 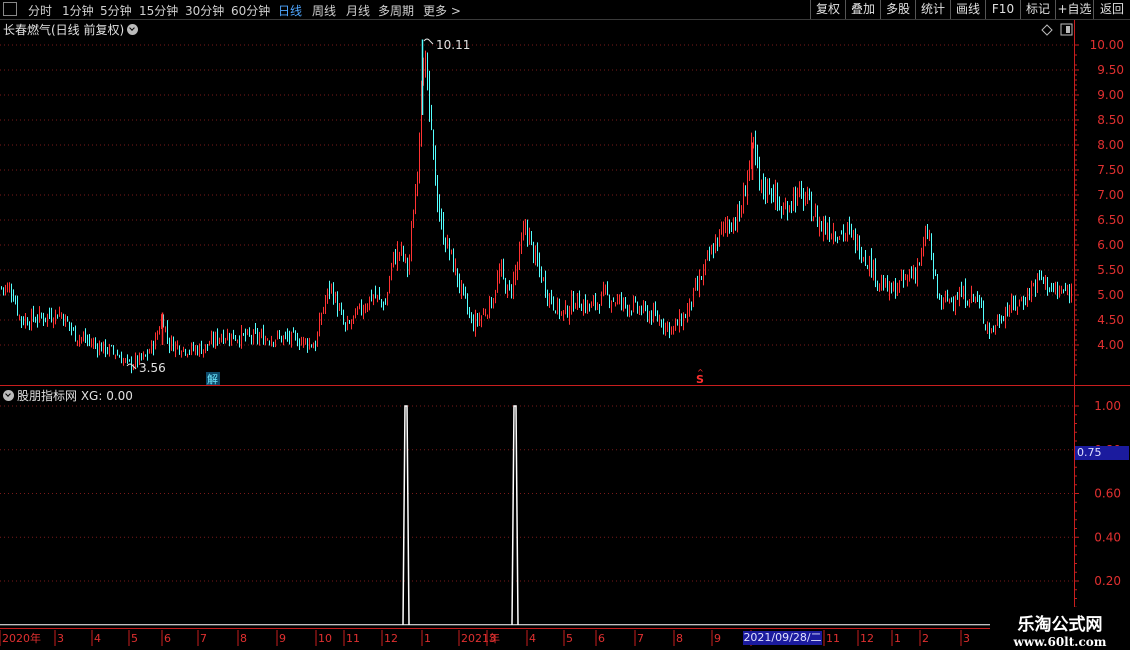 I want to click on price-tick-label: 8.50, so click(x=1110, y=120).